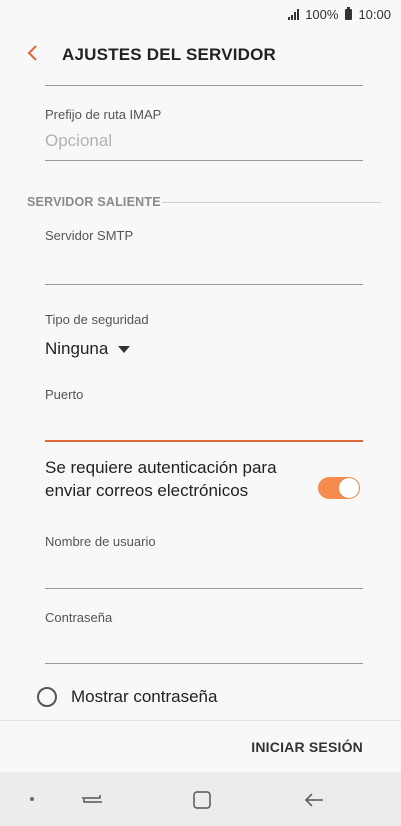 Image resolution: width=401 pixels, height=826 pixels. I want to click on port-label: Puerto, so click(64, 394).